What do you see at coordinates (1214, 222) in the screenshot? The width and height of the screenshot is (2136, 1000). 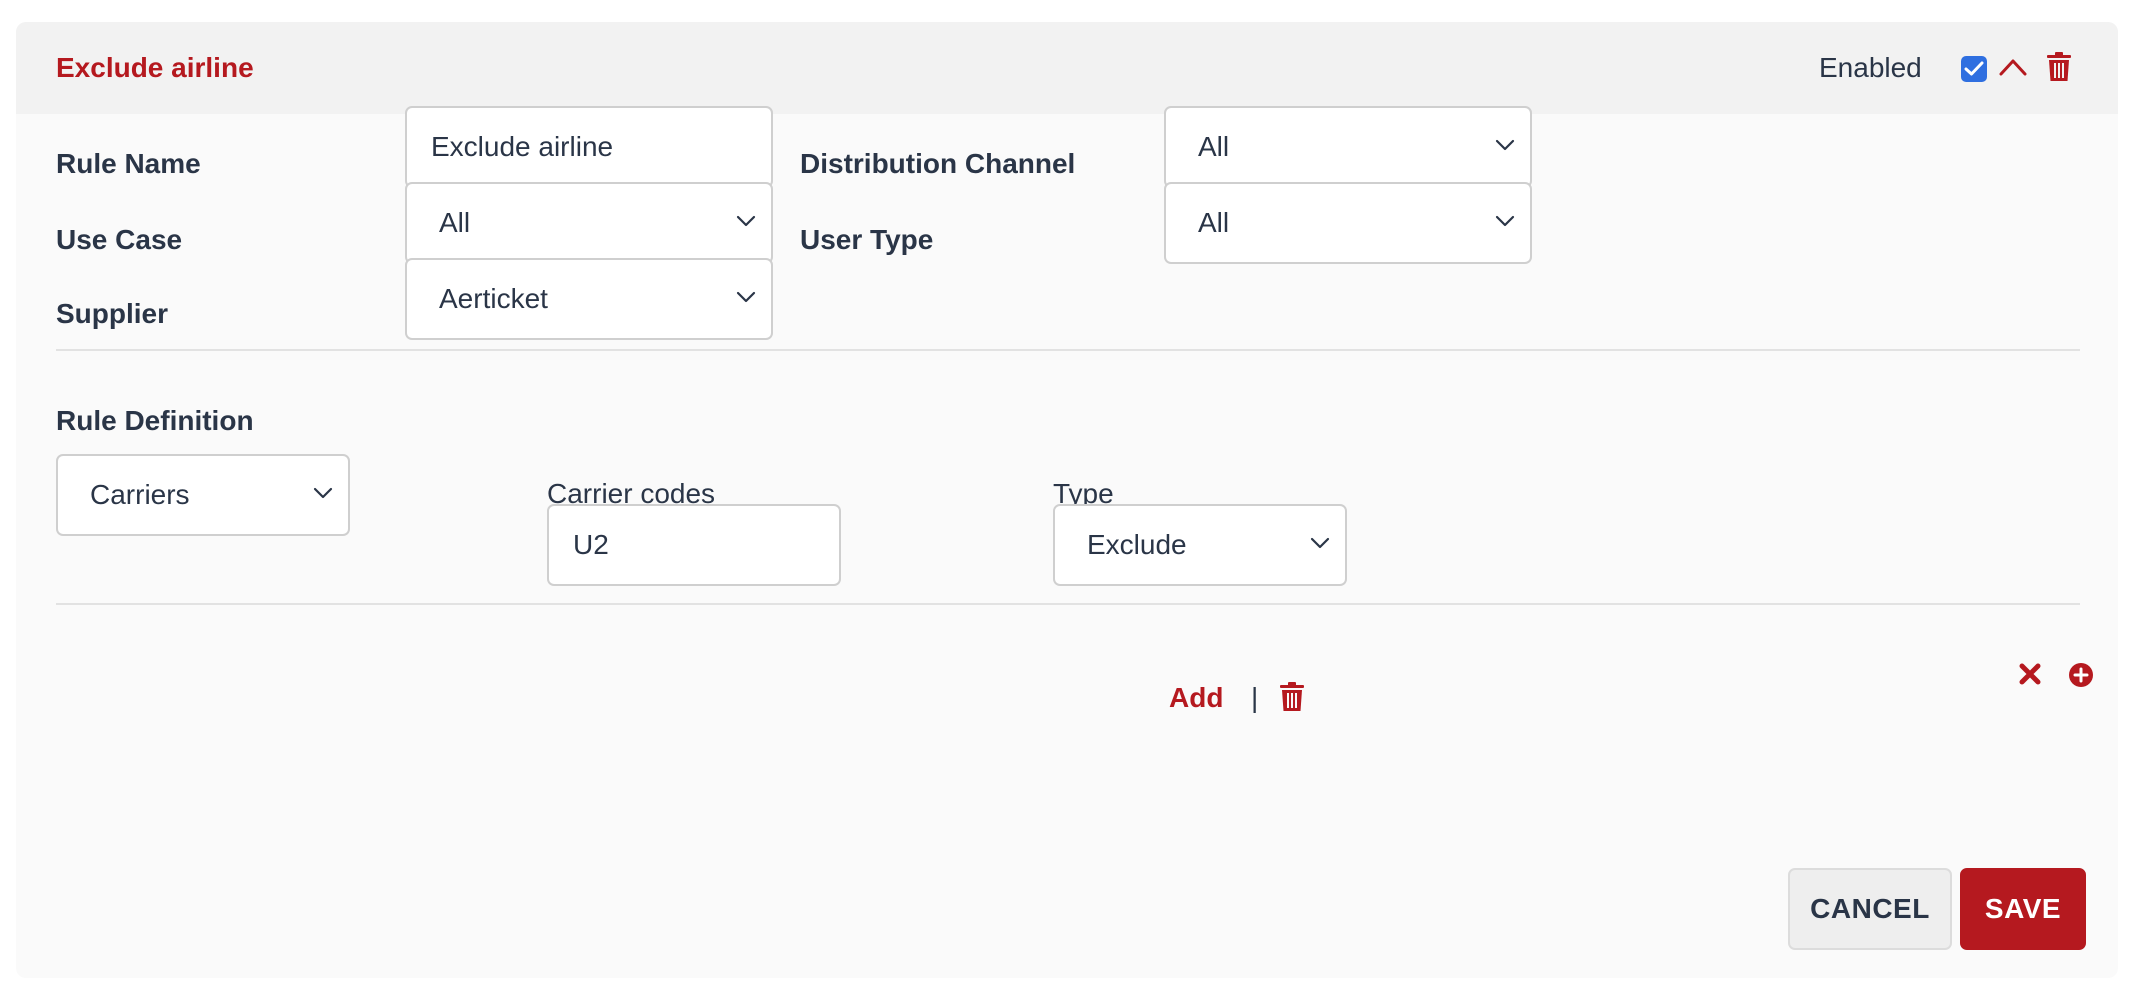 I see `user-type-value: All` at bounding box center [1214, 222].